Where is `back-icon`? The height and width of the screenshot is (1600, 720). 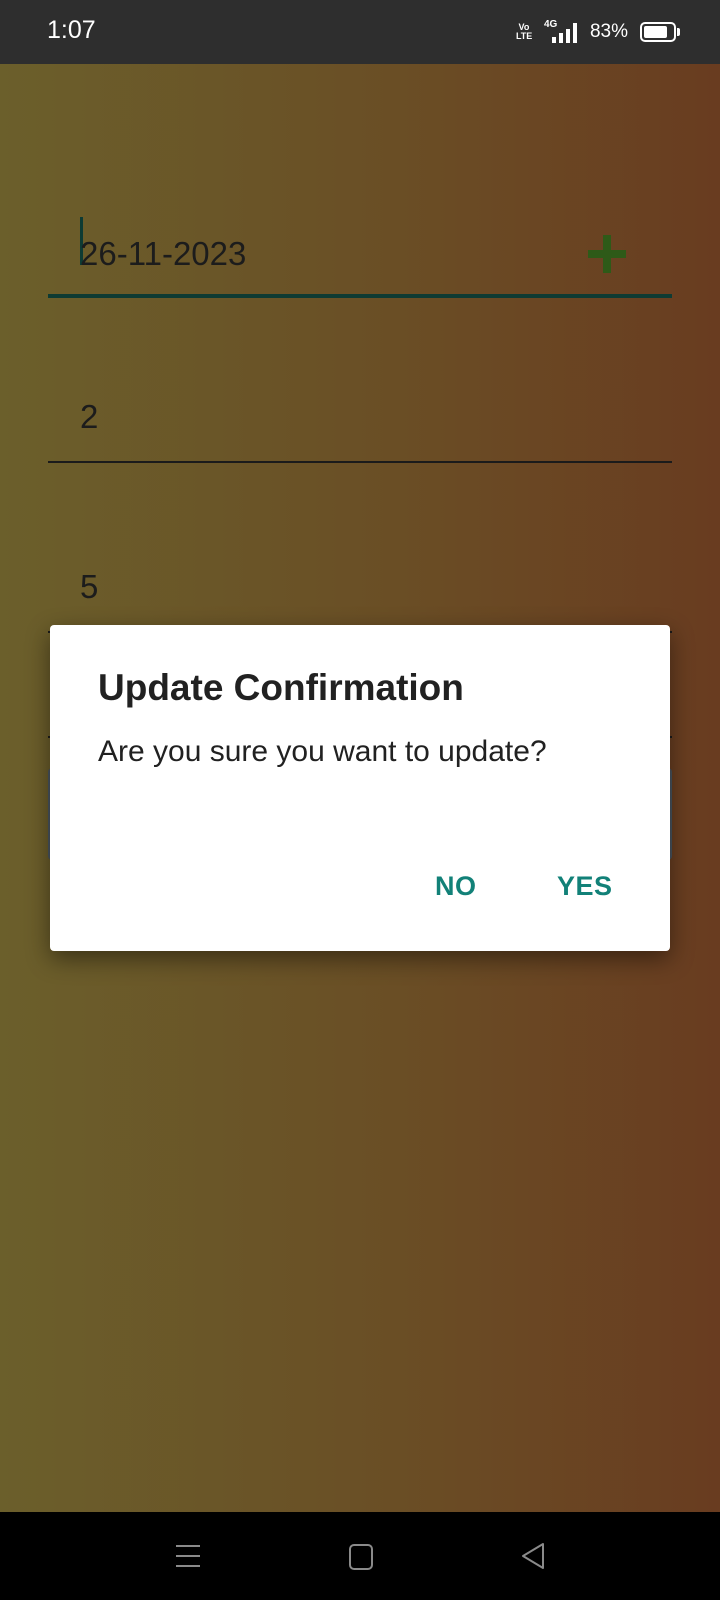 back-icon is located at coordinates (533, 1556).